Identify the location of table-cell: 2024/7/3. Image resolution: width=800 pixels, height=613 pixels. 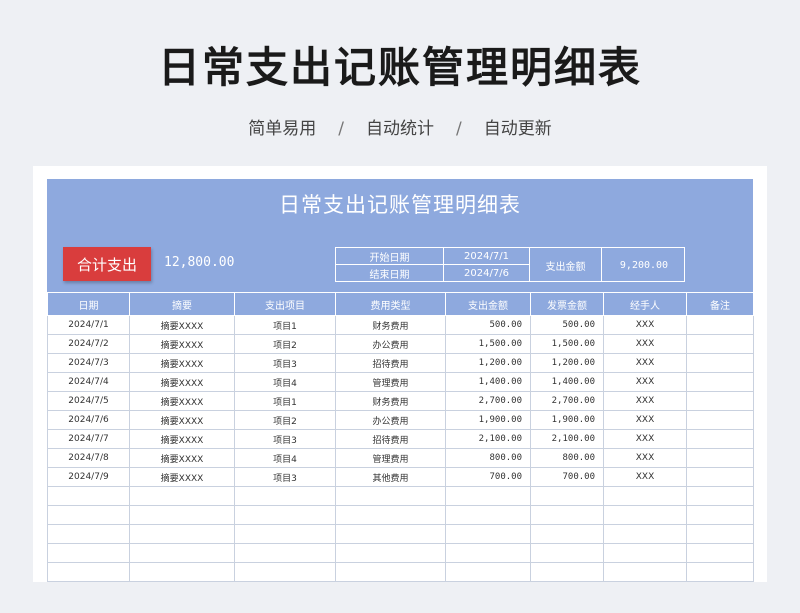
(88, 363).